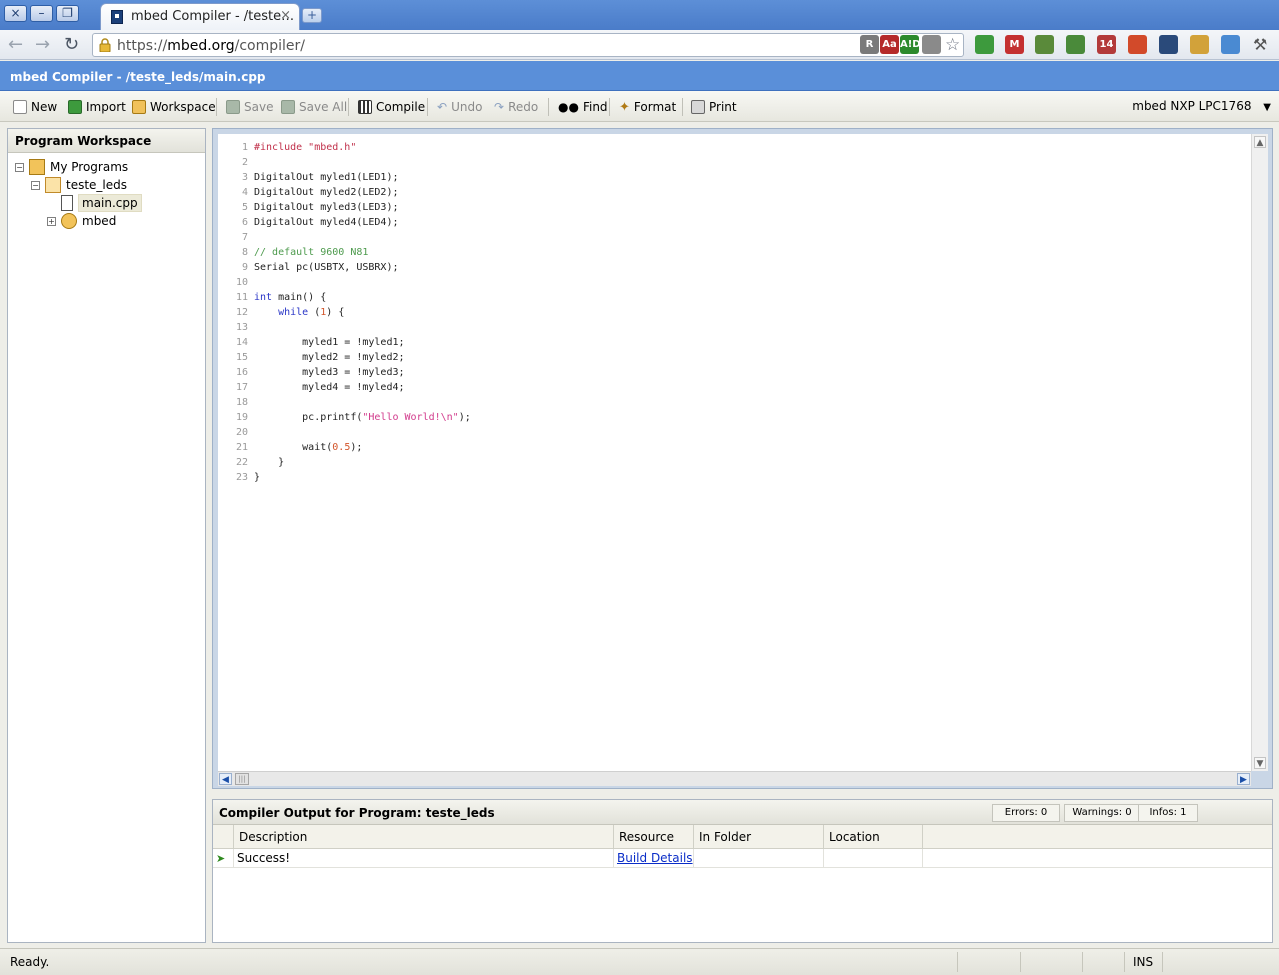 Image resolution: width=1279 pixels, height=975 pixels. I want to click on column-resource: Resource, so click(653, 837).